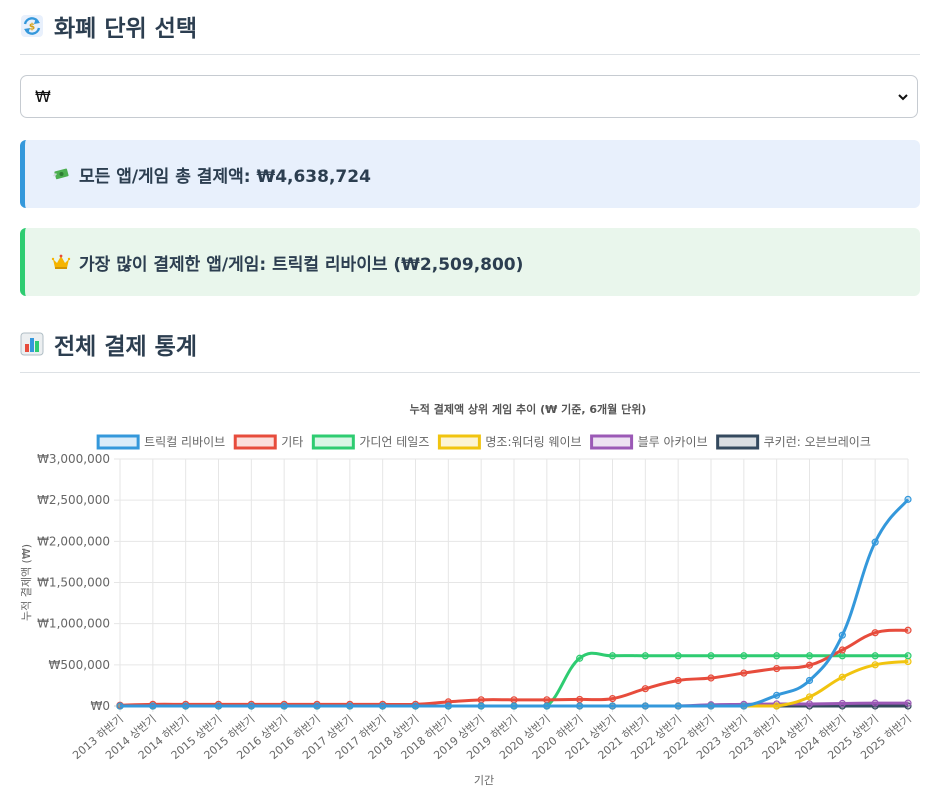 The image size is (937, 808). I want to click on currency-section-title-text: 화폐 단위 선택, so click(125, 29).